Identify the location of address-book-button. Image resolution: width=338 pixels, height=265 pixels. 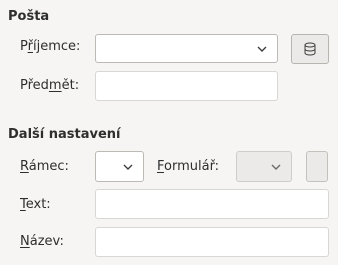
(310, 49).